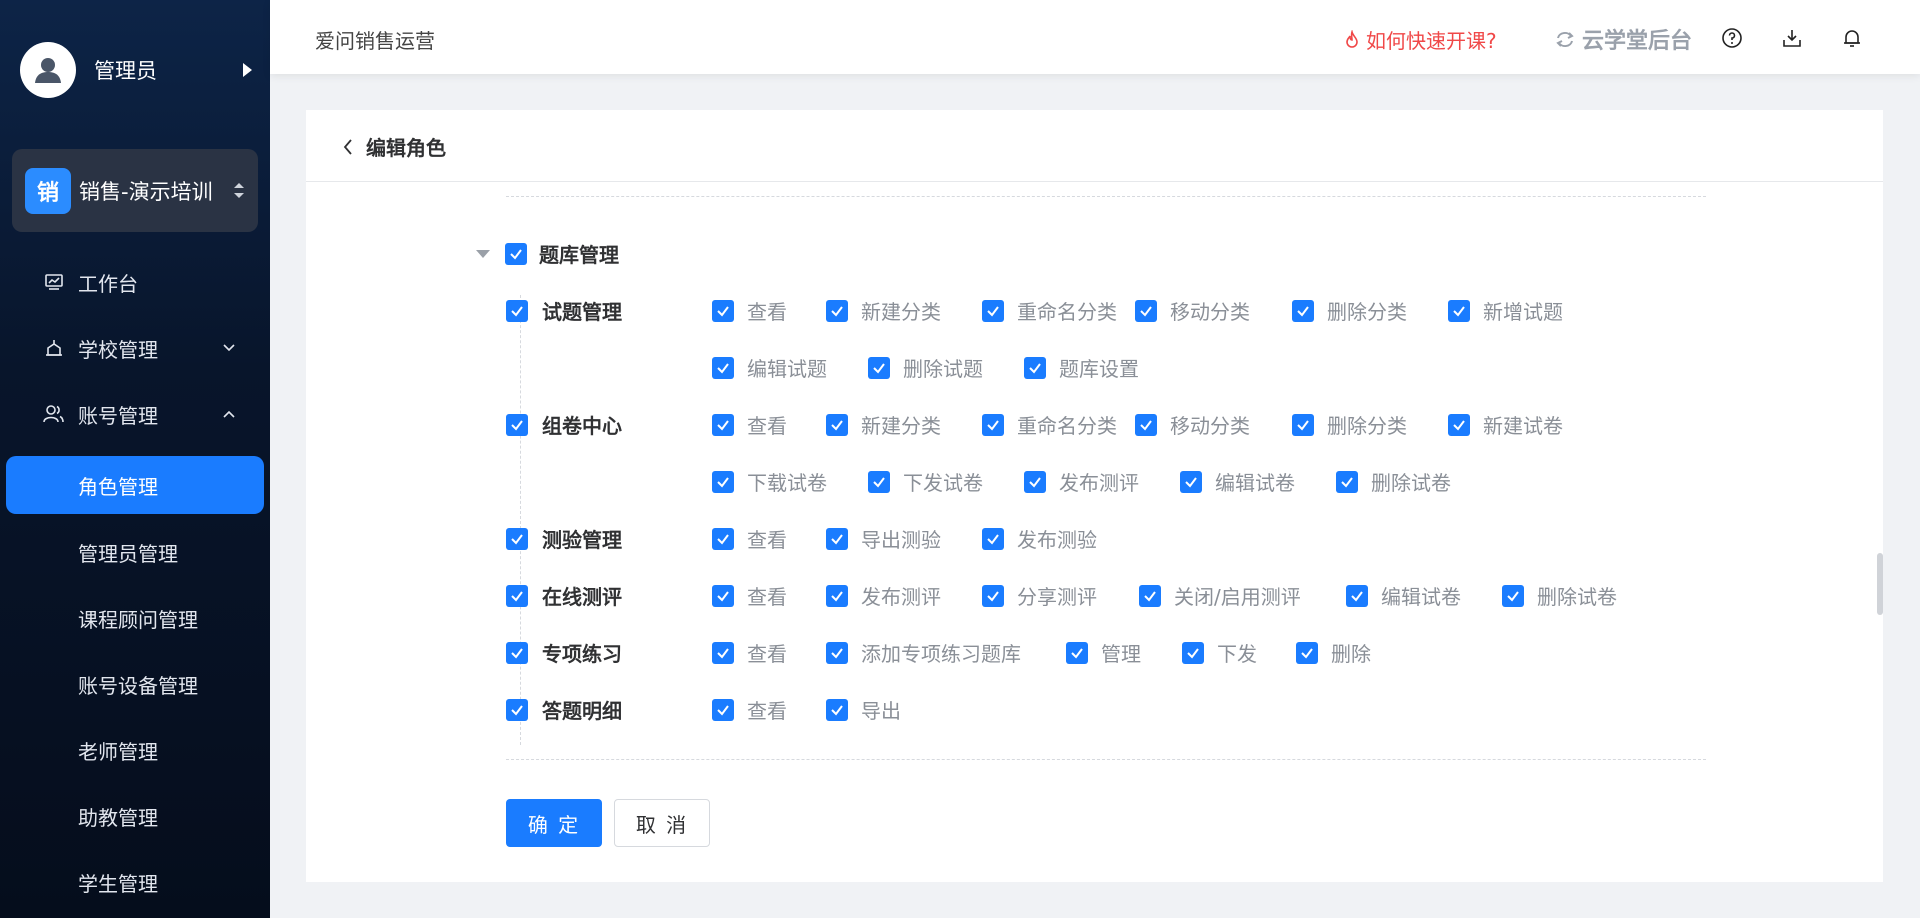 Image resolution: width=1920 pixels, height=918 pixels. Describe the element at coordinates (925, 481) in the screenshot. I see `permission-option: 下发试卷` at that location.